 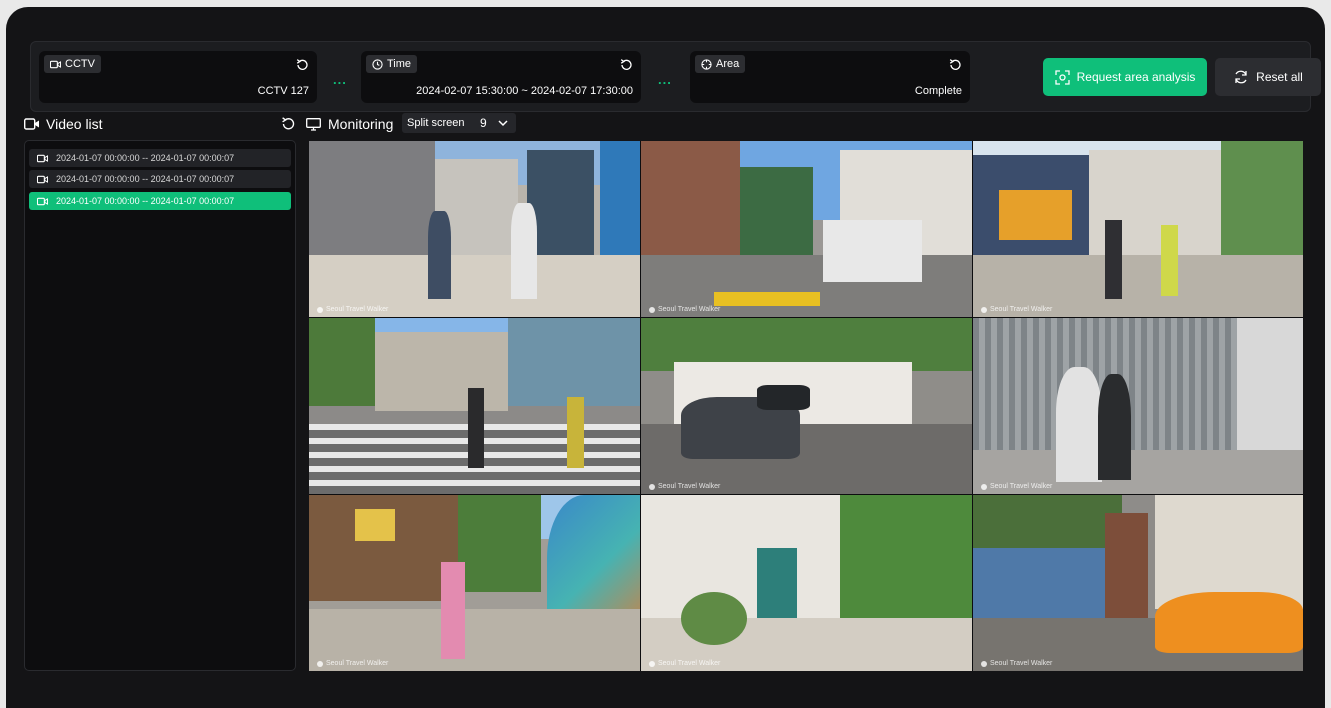 I want to click on cctv-label: CCTV, so click(x=80, y=64).